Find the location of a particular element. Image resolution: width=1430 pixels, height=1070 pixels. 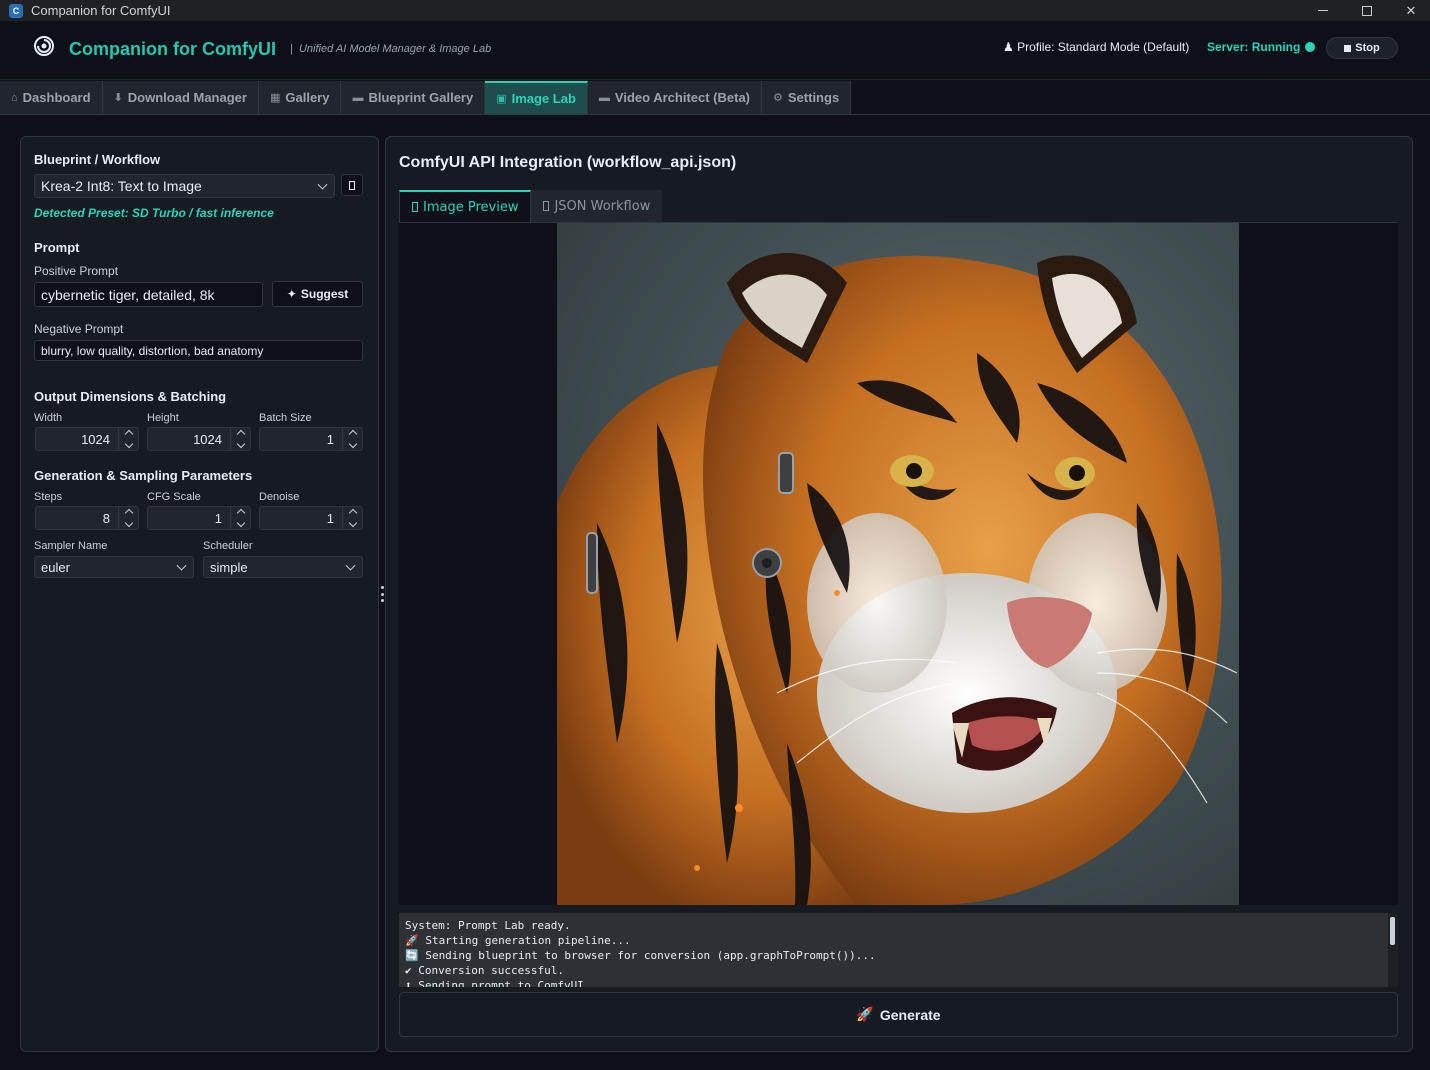

workflow-select: Krea-2 Int8: Text to Image is located at coordinates (184, 186).